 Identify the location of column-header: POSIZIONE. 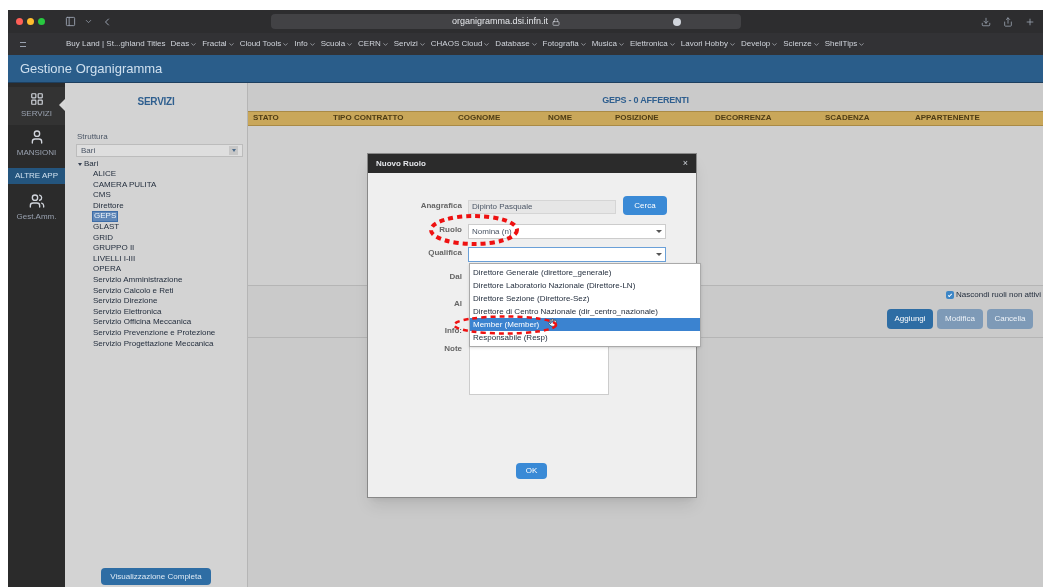
(660, 118).